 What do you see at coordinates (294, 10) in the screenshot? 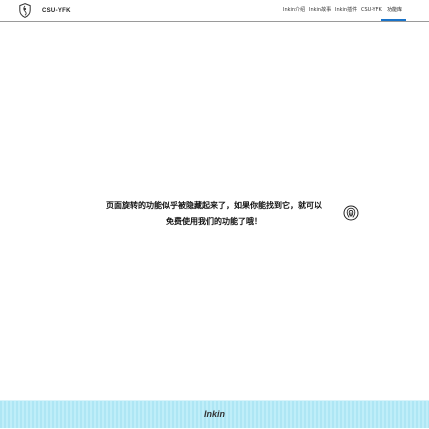
I see `nav-item-inkin-intro: Inkin介绍` at bounding box center [294, 10].